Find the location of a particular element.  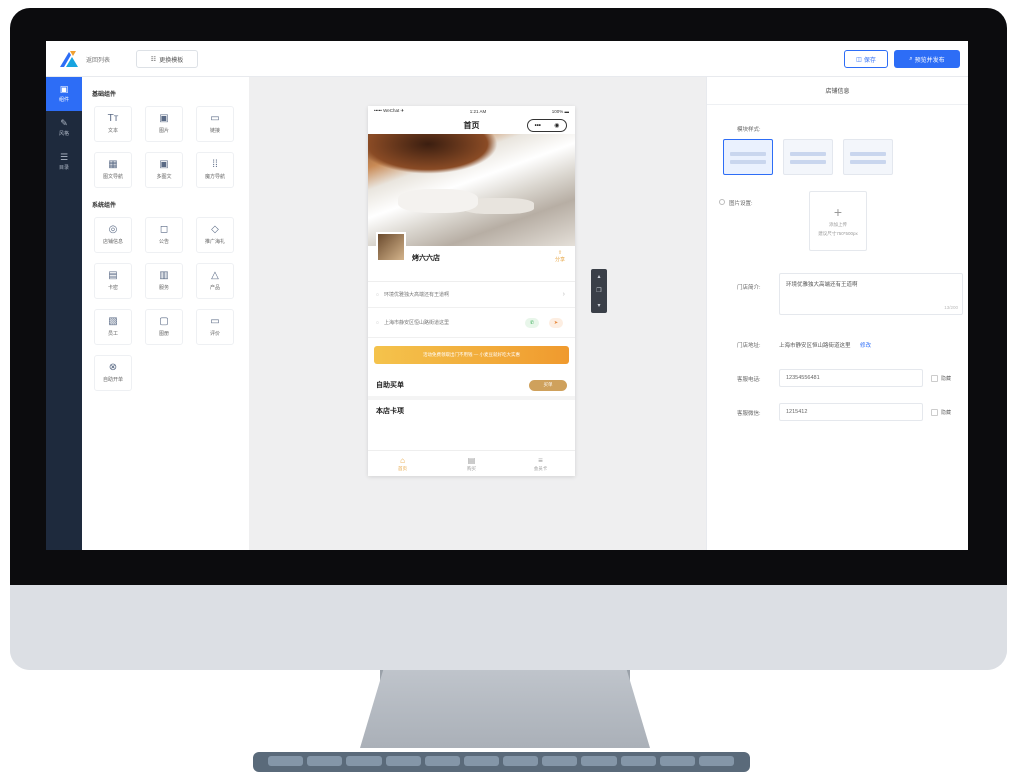

promo-banner: 活动免费领取出门不用钱 — 小麦豆就好吃大实惠 is located at coordinates (471, 355).